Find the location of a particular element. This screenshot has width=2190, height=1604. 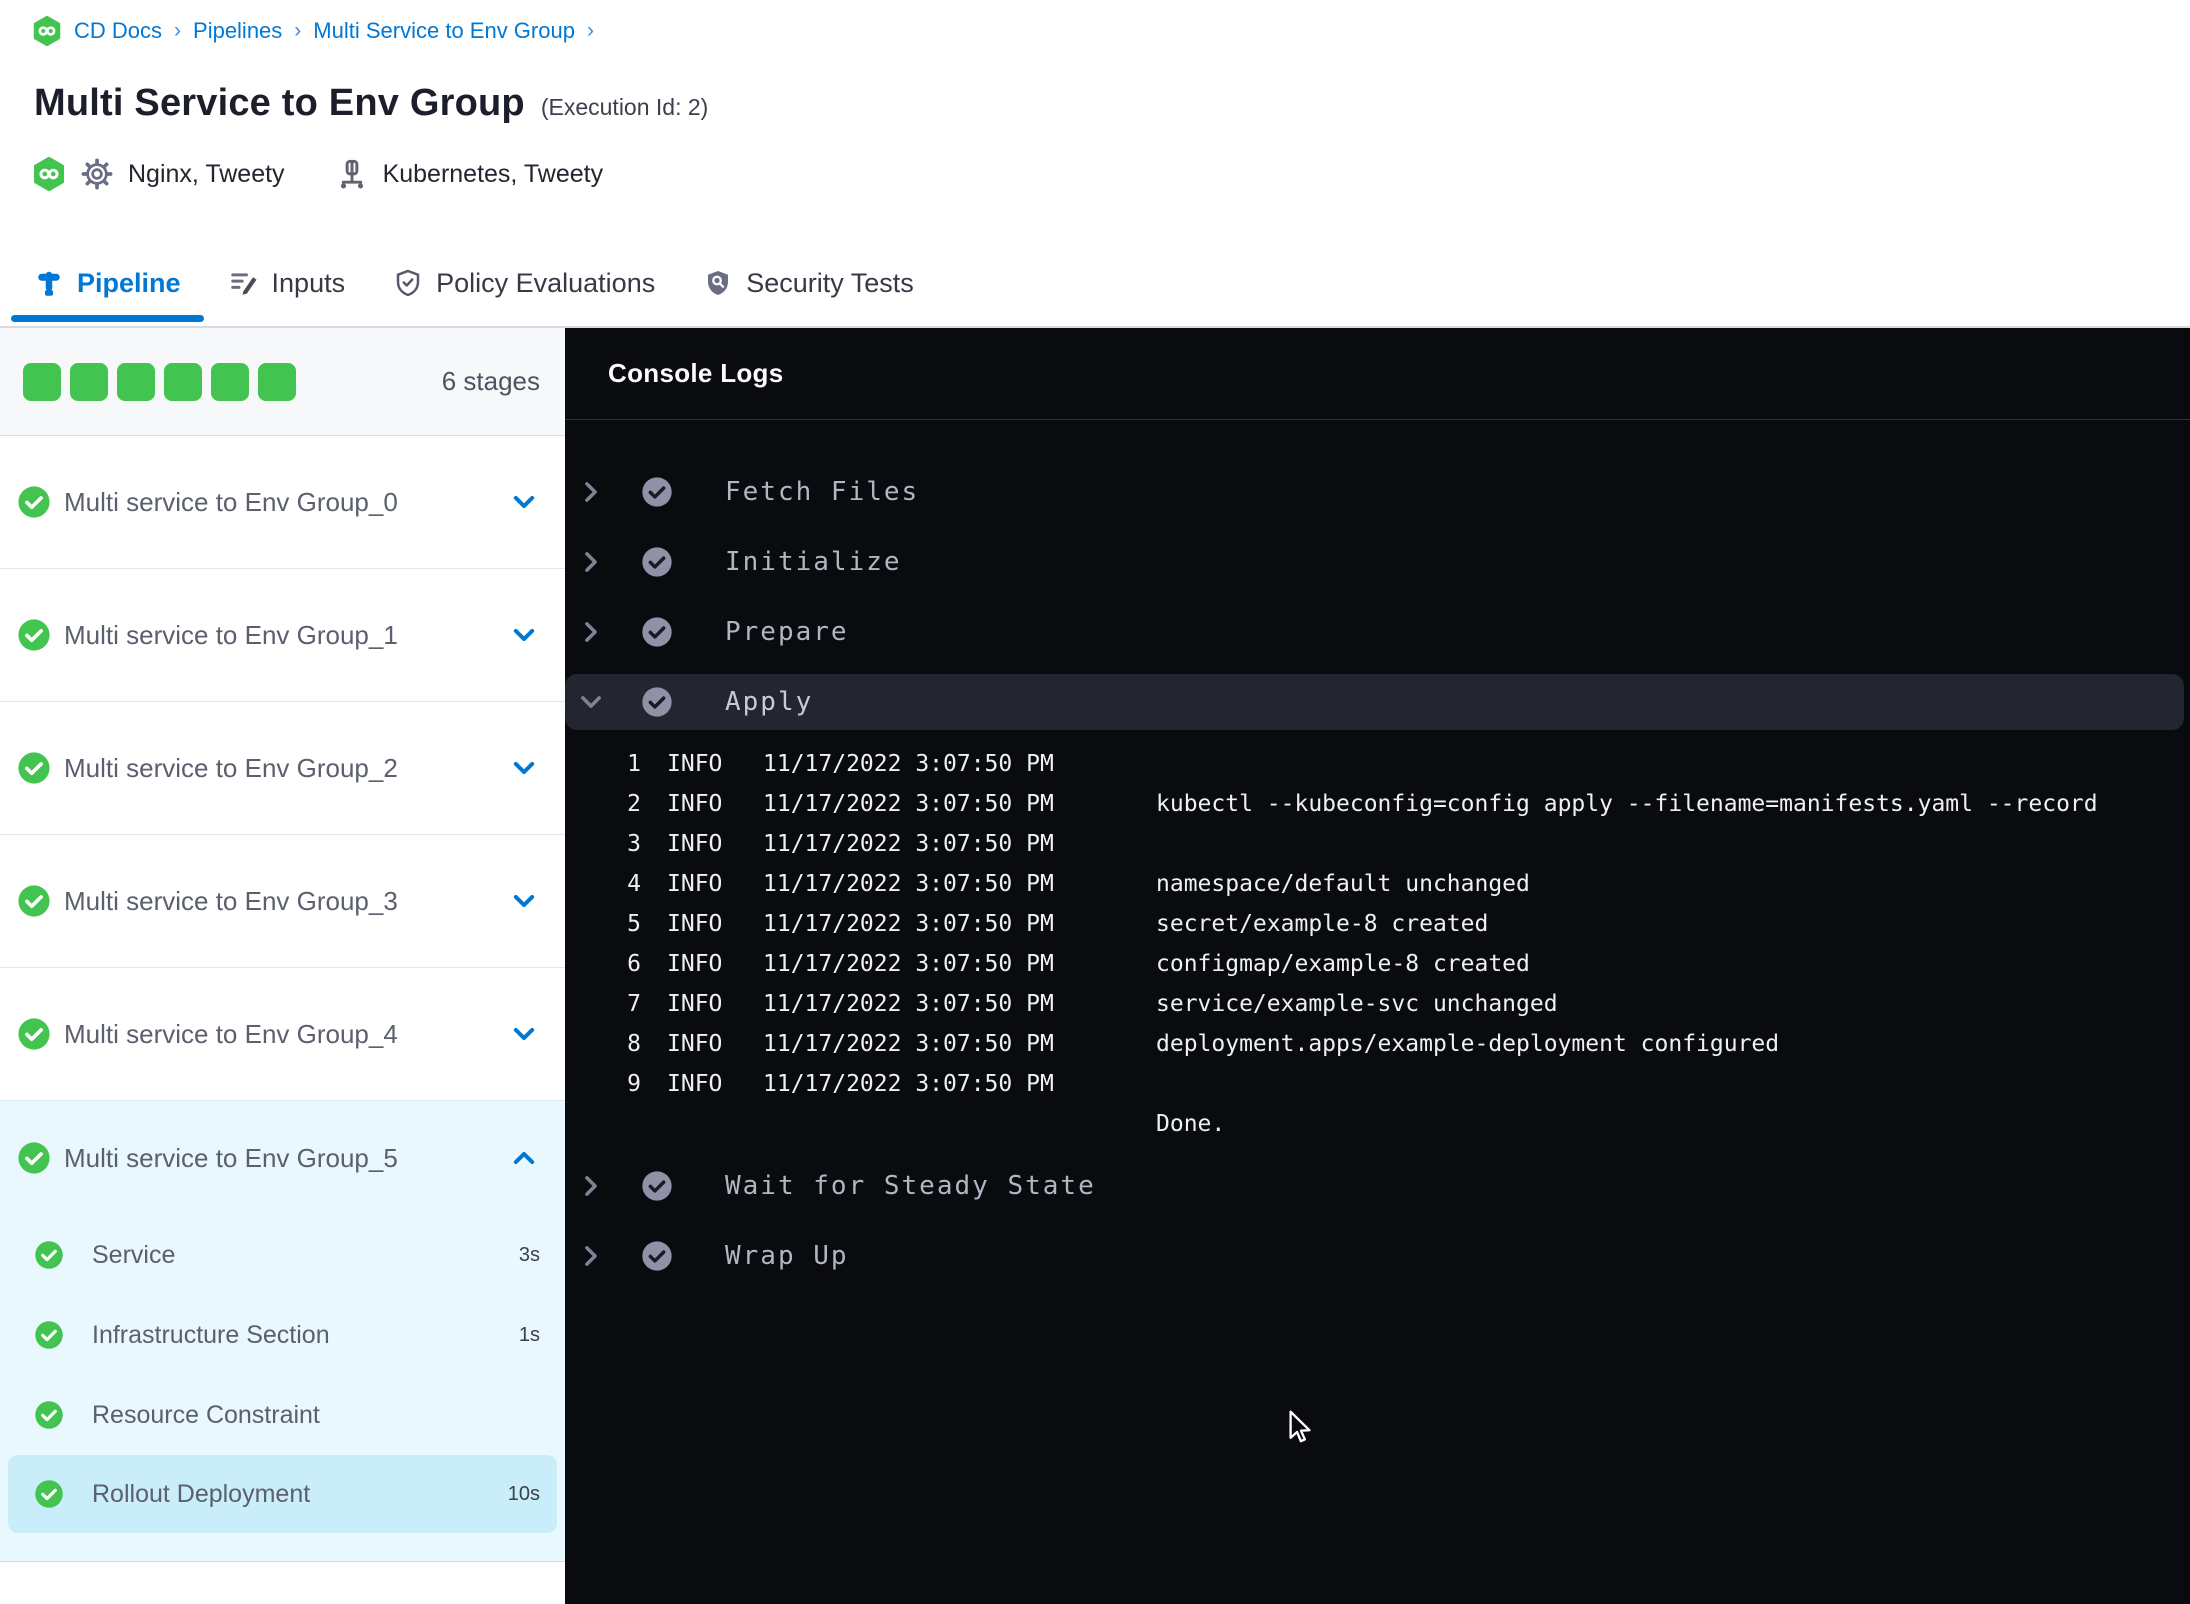

console-step-apply: Apply is located at coordinates (1374, 702).